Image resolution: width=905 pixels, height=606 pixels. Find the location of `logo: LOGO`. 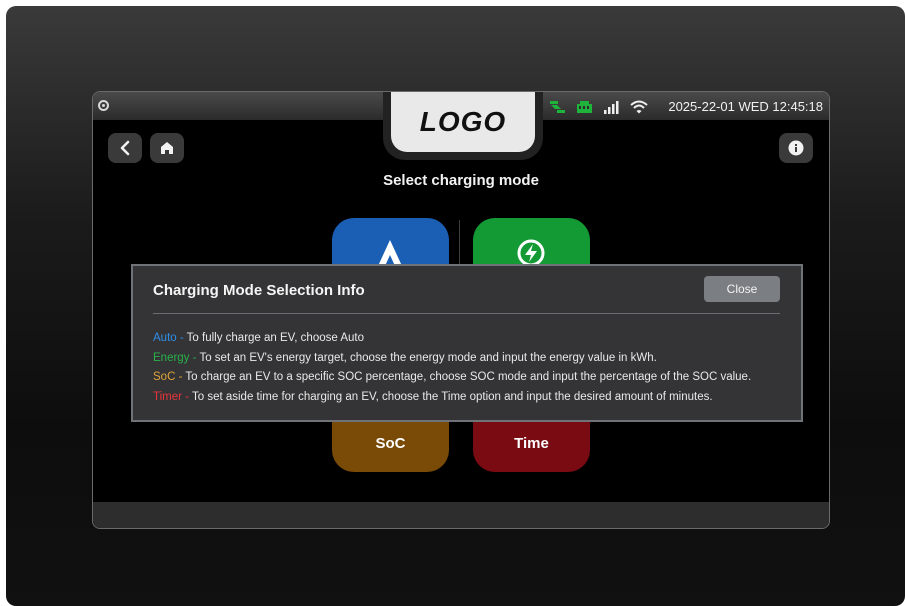

logo: LOGO is located at coordinates (463, 122).